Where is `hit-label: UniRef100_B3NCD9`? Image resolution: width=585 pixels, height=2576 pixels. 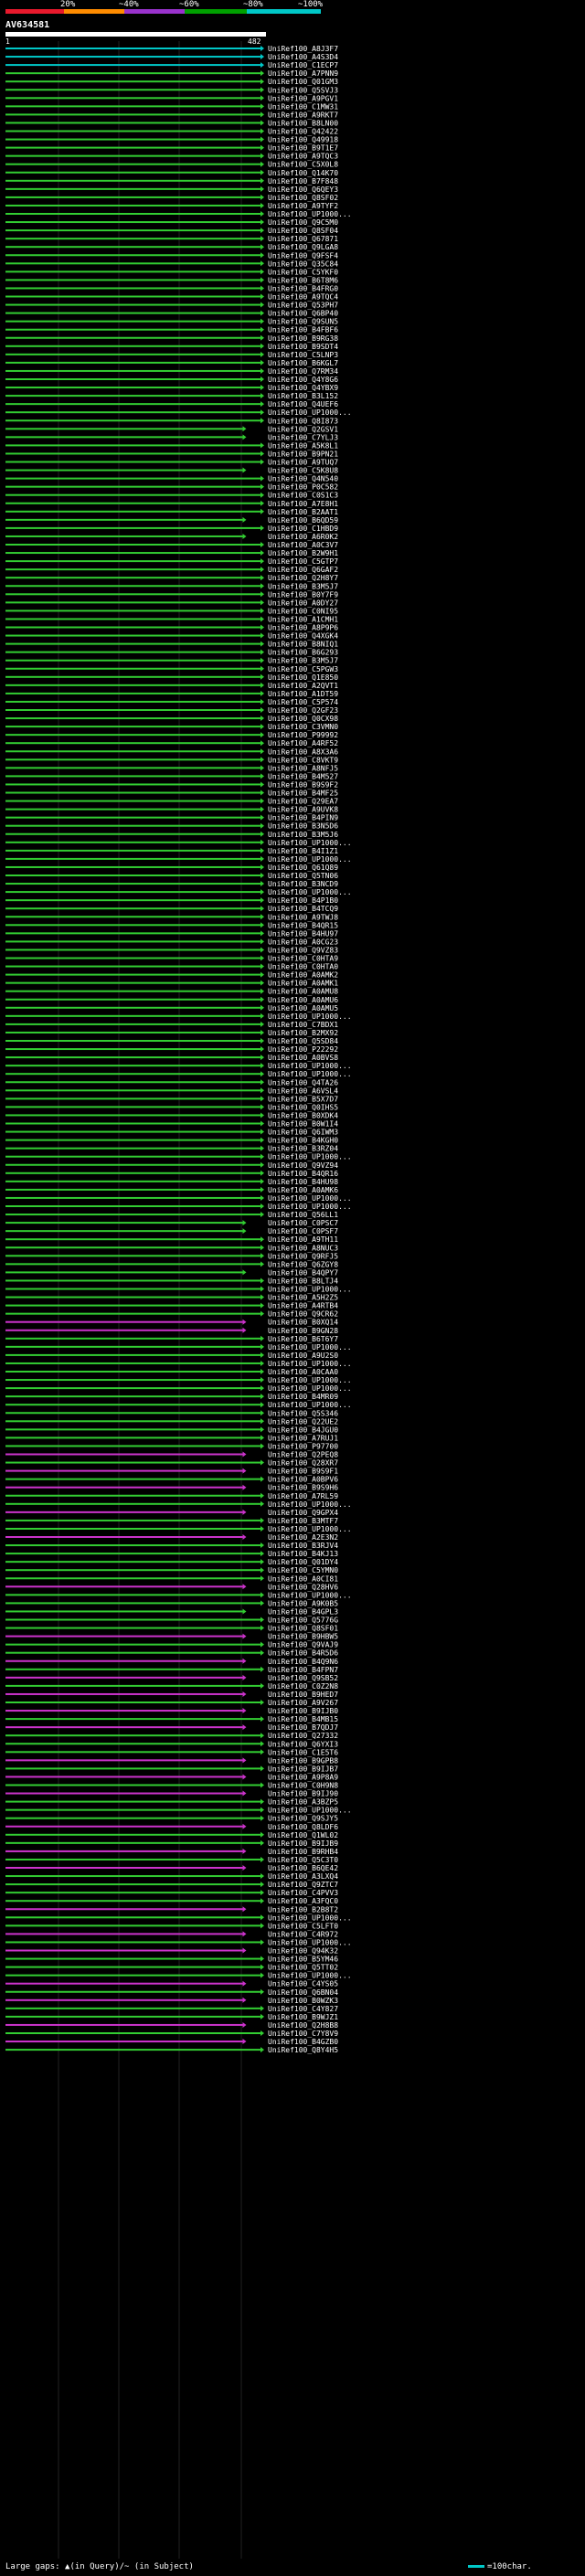
hit-label: UniRef100_B3NCD9 is located at coordinates (303, 884).